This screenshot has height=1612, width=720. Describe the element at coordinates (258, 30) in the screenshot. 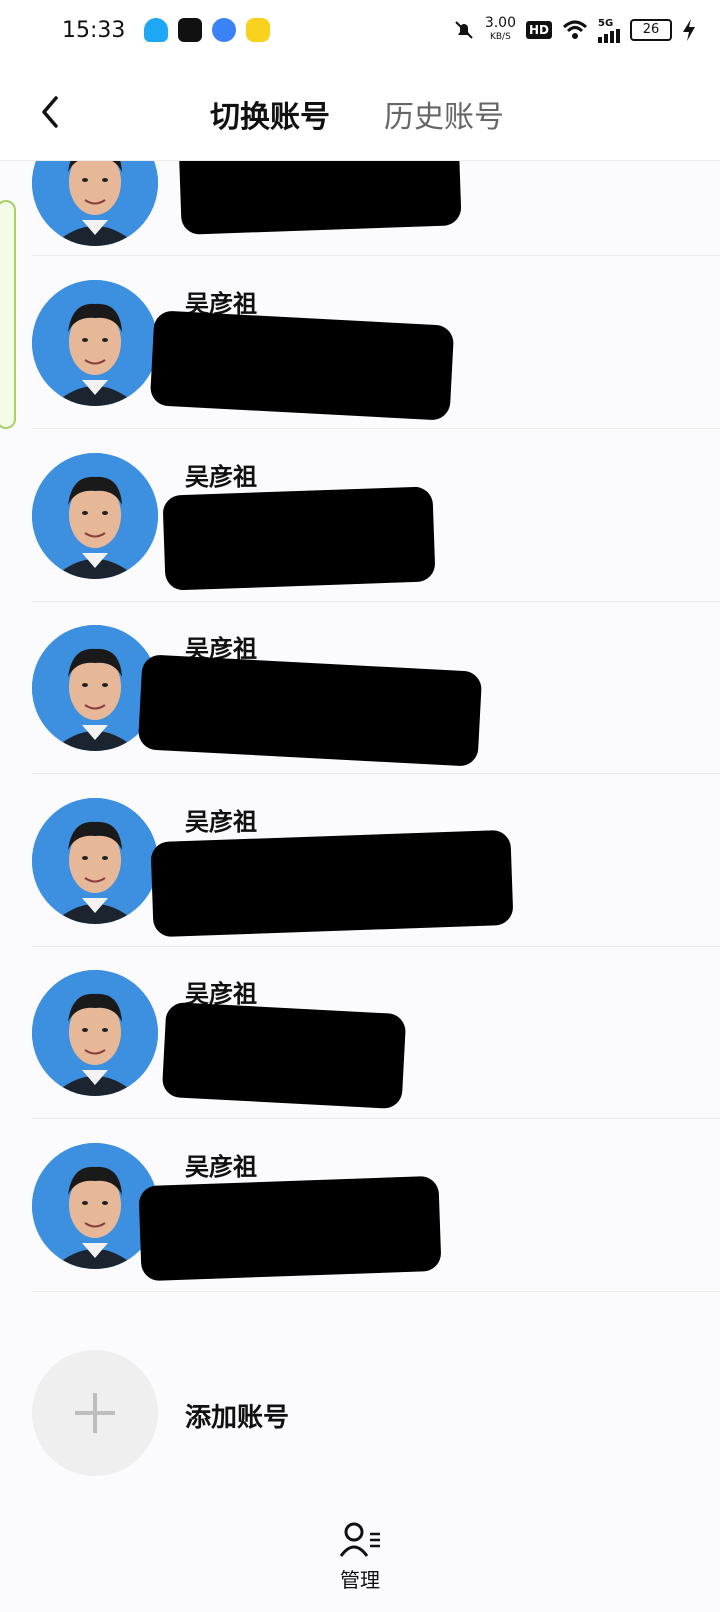

I see `bunny-app-icon` at that location.